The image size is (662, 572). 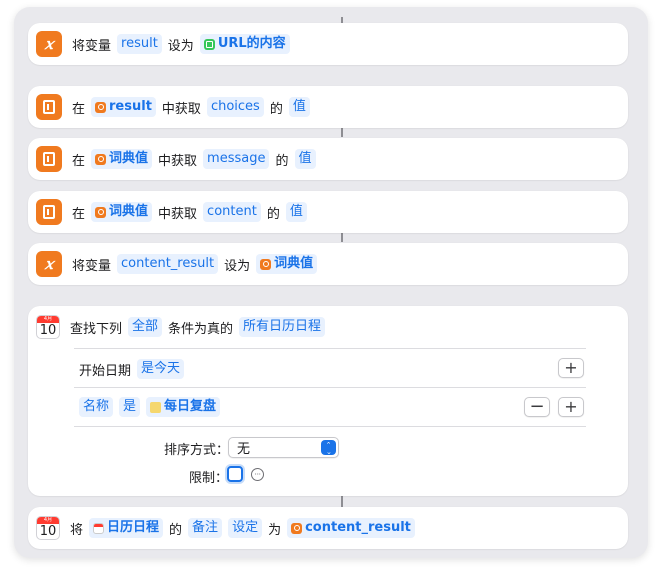 What do you see at coordinates (130, 106) in the screenshot?
I see `magic-variable-label: result` at bounding box center [130, 106].